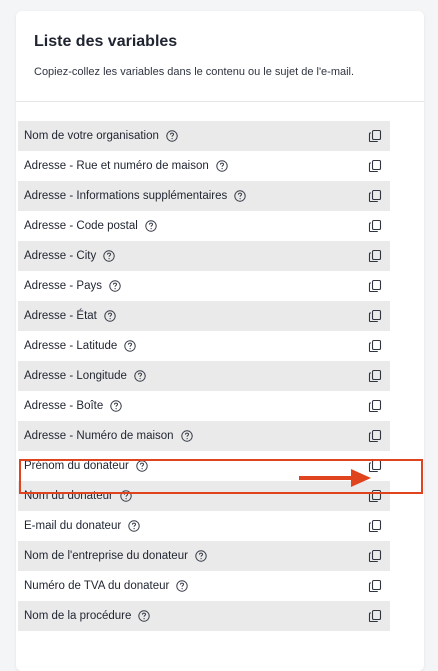  Describe the element at coordinates (204, 346) in the screenshot. I see `variable-row: Adresse - Latitude` at that location.